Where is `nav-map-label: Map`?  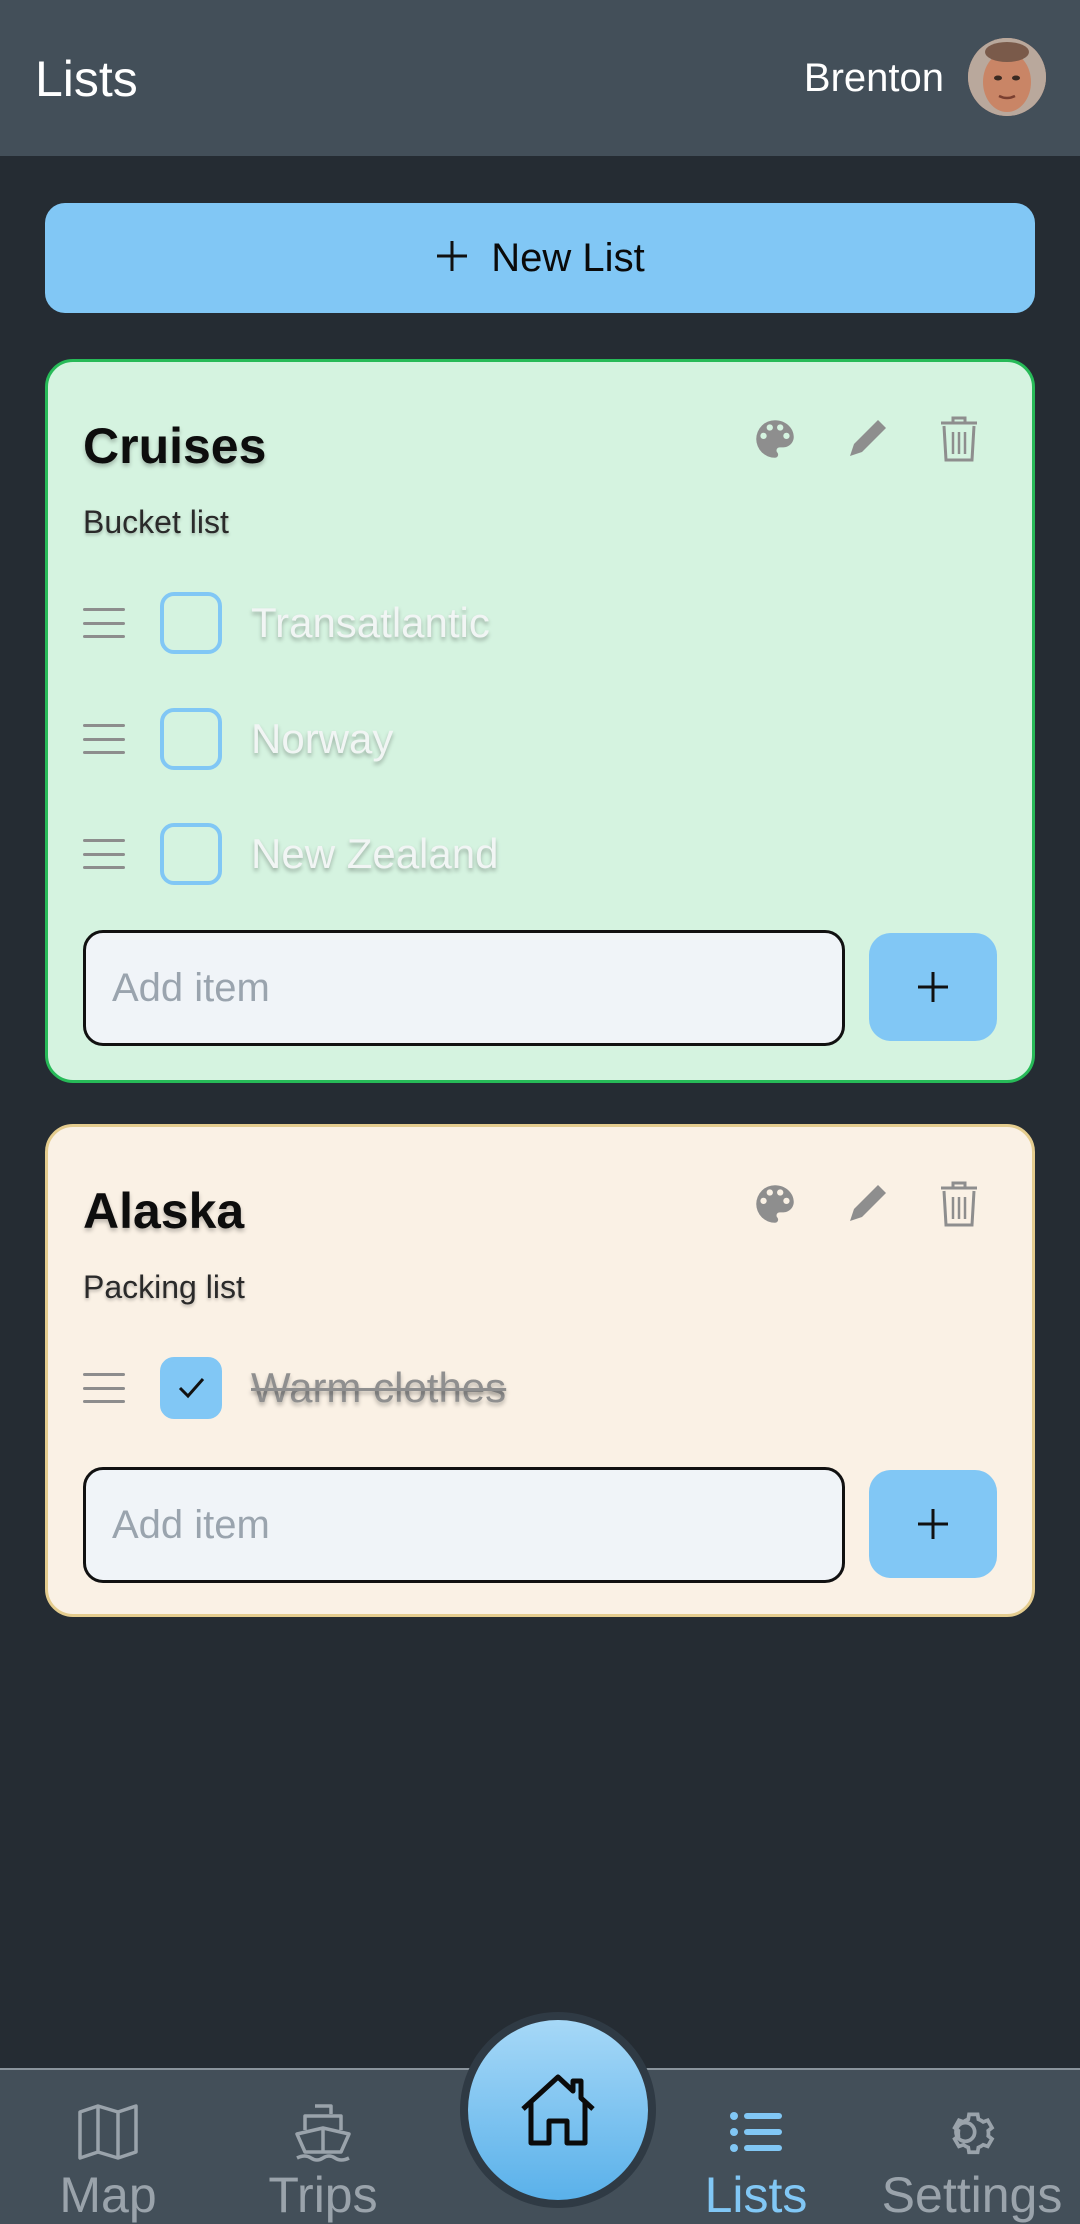 nav-map-label: Map is located at coordinates (108, 2195).